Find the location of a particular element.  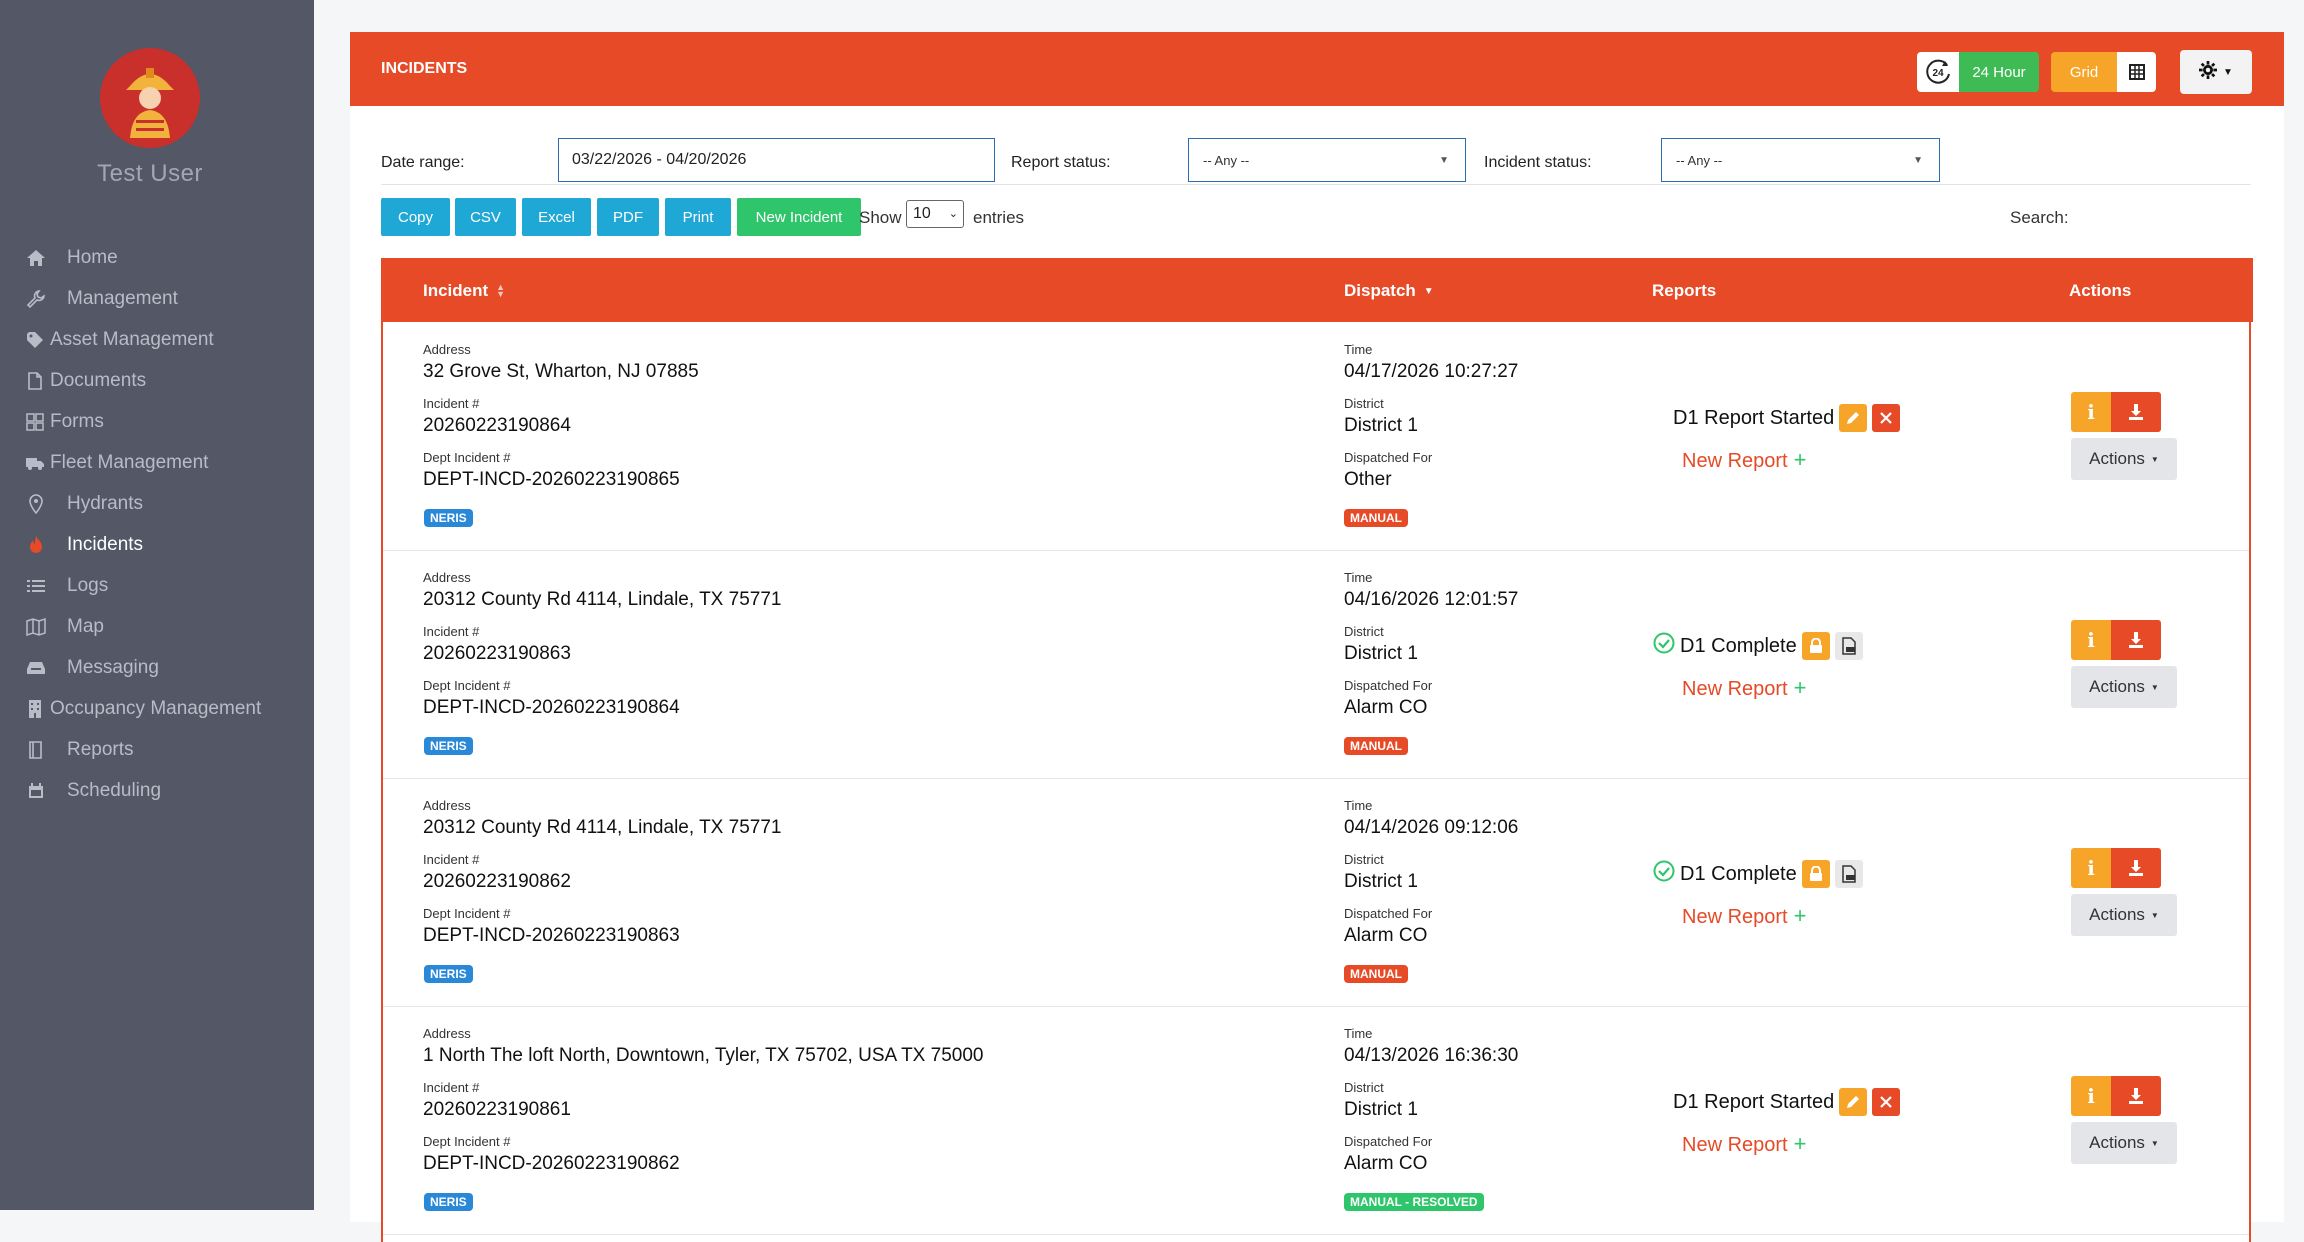

sidebar-item-scheduling: Scheduling is located at coordinates (157, 791).